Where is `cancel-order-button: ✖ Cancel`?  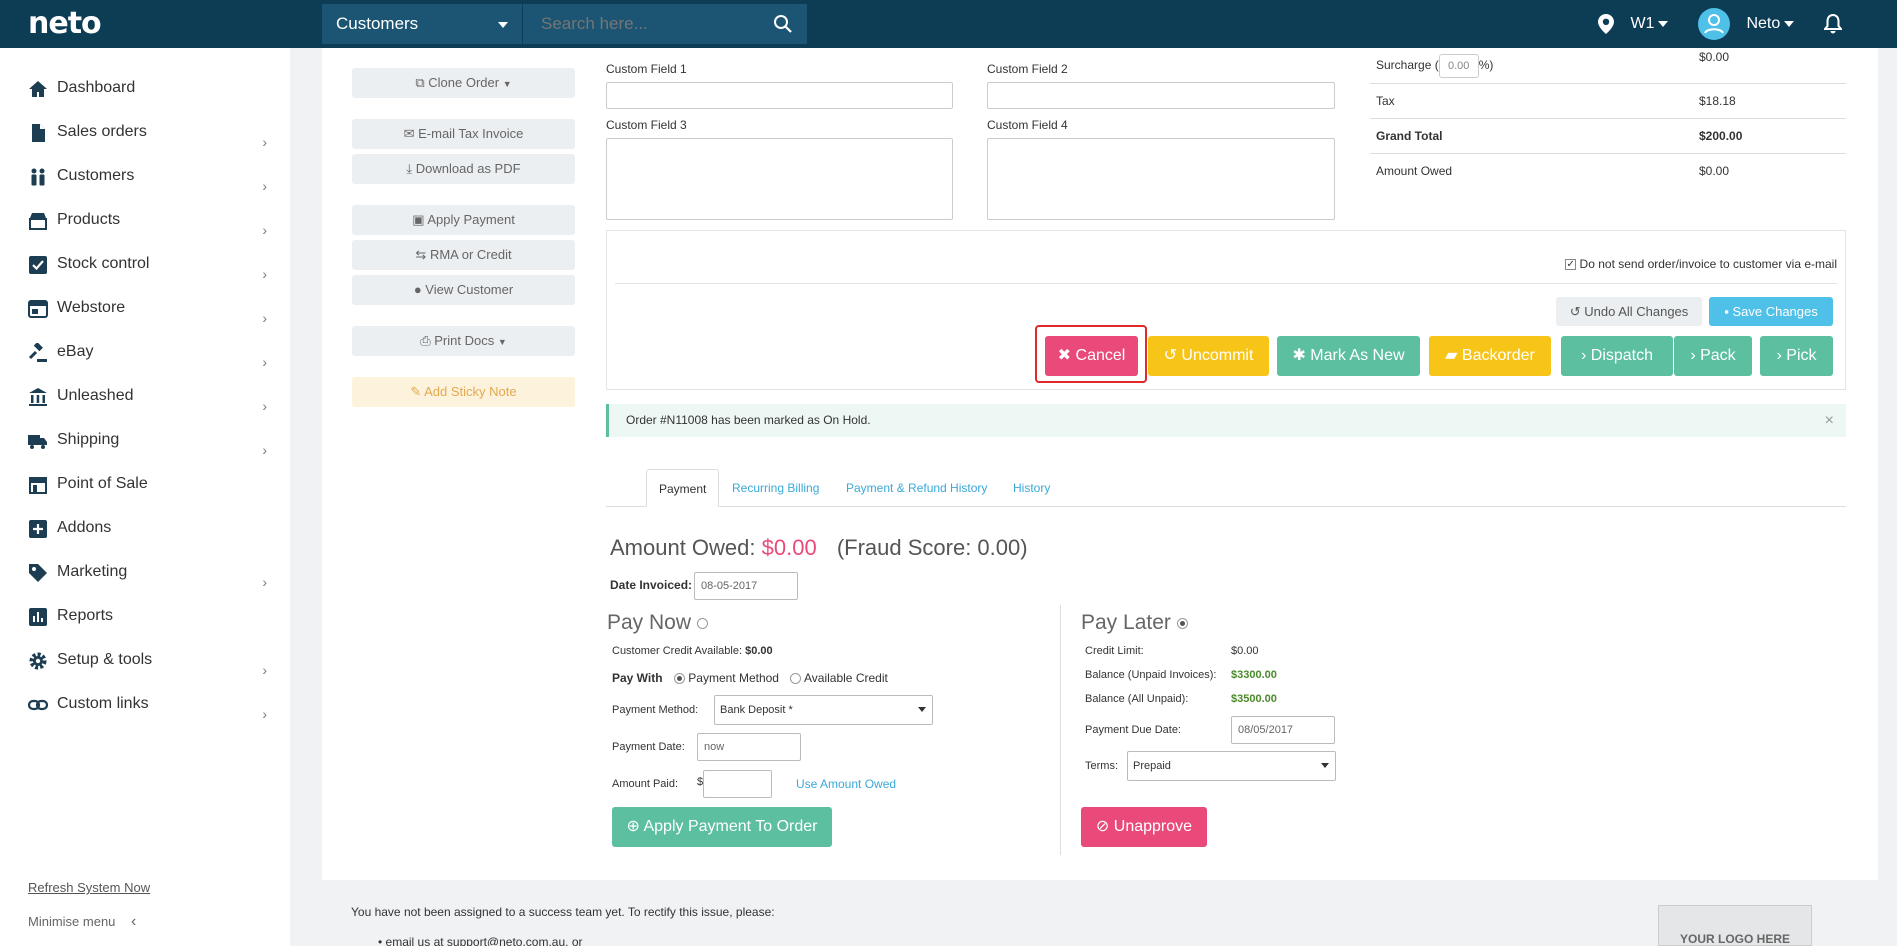
cancel-order-button: ✖ Cancel is located at coordinates (1091, 356).